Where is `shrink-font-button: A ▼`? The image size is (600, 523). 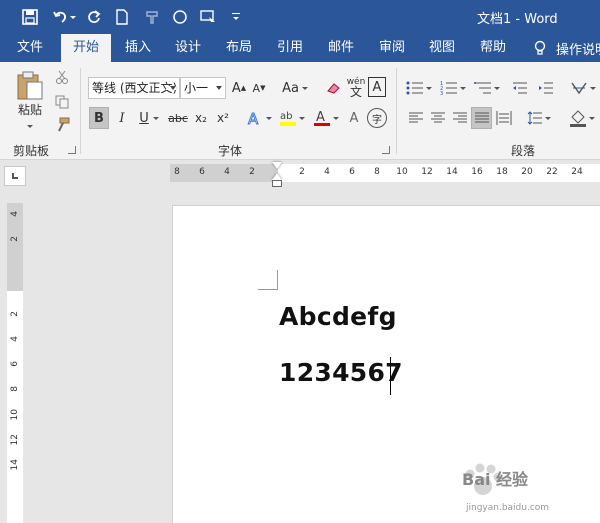
shrink-font-button: A ▼ is located at coordinates (259, 88).